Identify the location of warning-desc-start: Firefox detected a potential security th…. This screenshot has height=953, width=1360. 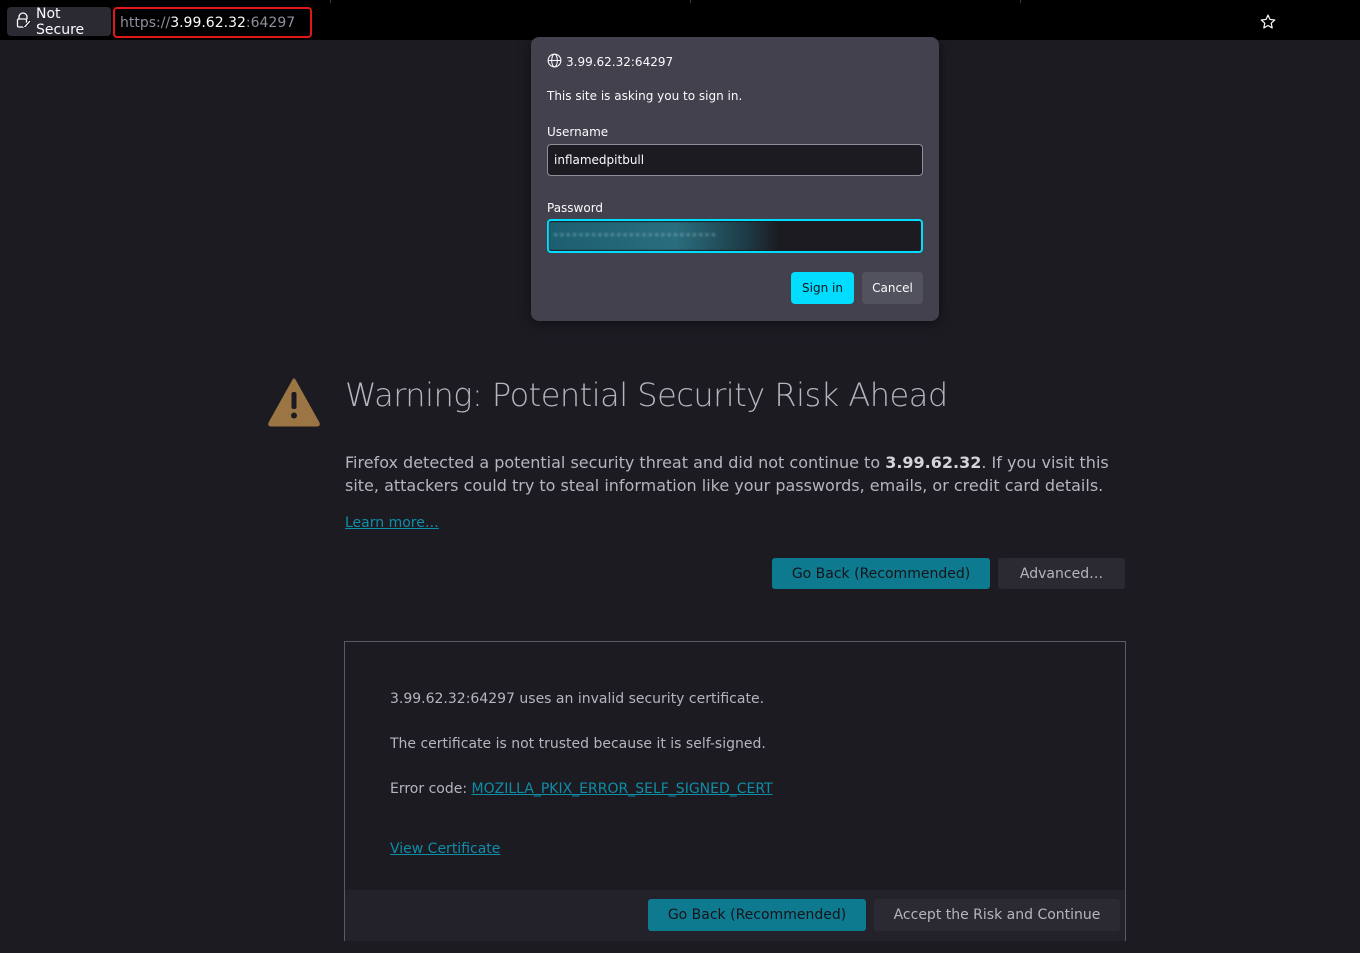
(615, 462).